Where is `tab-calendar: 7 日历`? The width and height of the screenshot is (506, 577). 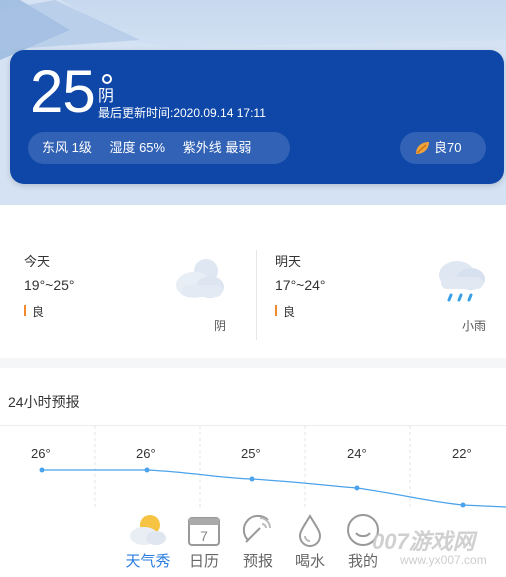
tab-calendar: 7 日历 is located at coordinates (204, 539).